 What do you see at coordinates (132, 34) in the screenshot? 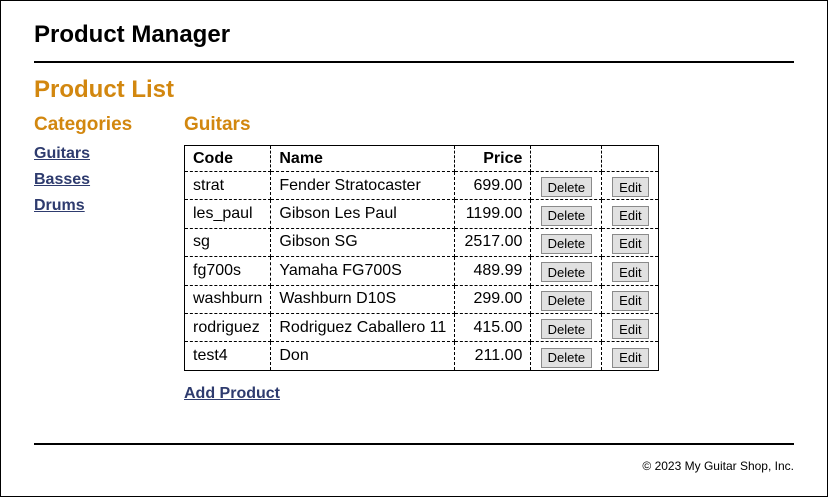
I see `app-title: Product Manager` at bounding box center [132, 34].